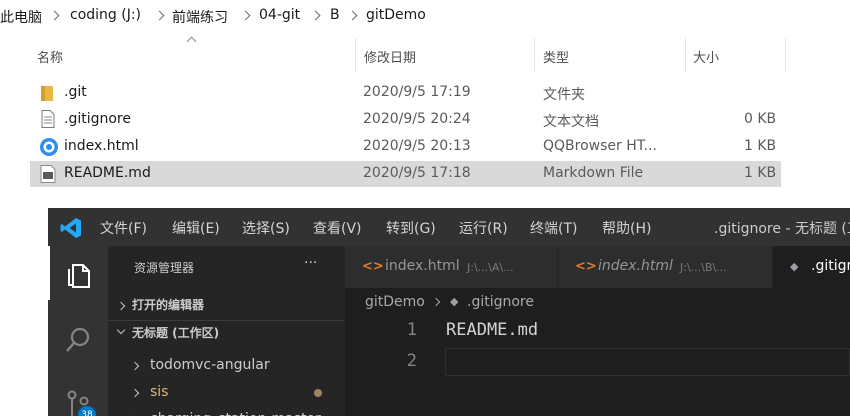  What do you see at coordinates (782, 229) in the screenshot?
I see `window-title: .gitignore - 无标题 (工` at bounding box center [782, 229].